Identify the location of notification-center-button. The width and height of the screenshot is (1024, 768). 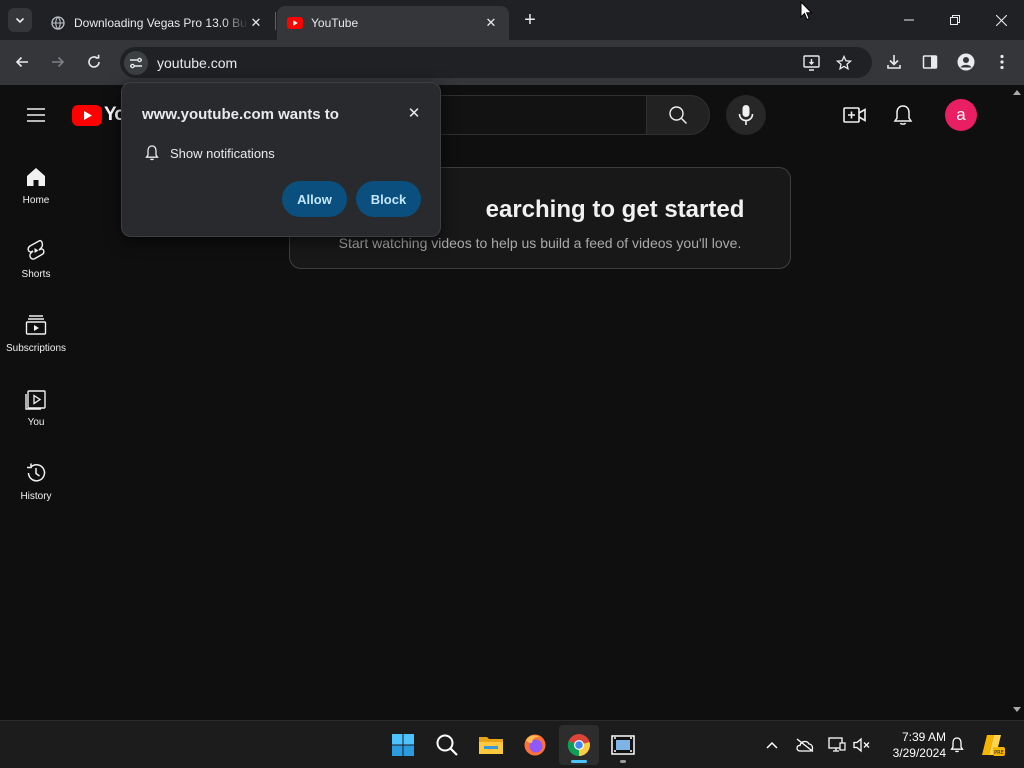
(957, 745).